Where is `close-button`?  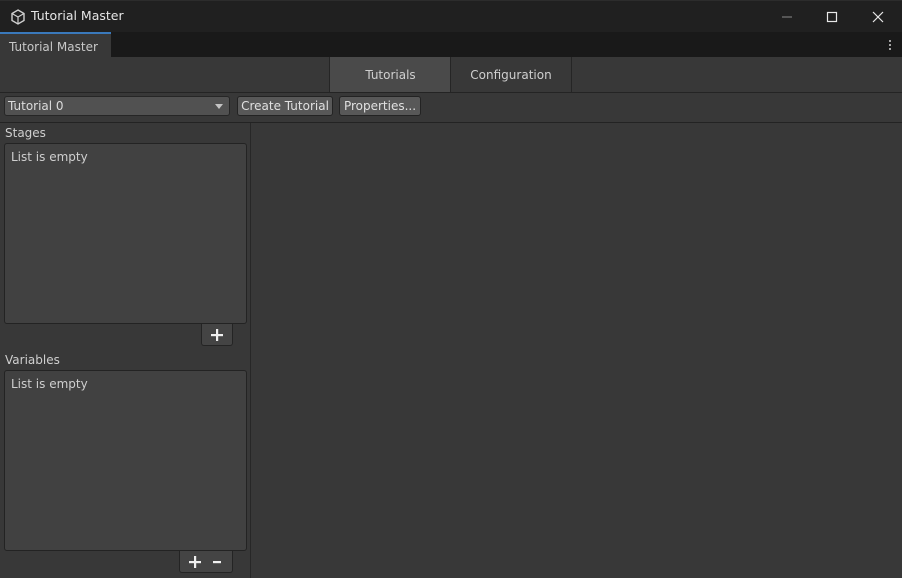
close-button is located at coordinates (878, 16).